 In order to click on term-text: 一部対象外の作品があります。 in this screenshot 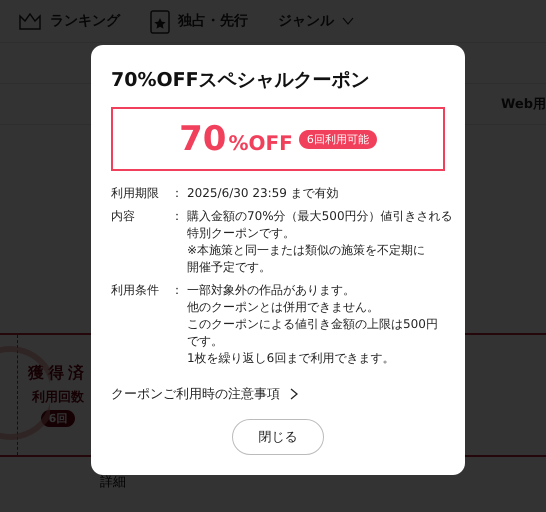, I will do `click(271, 290)`.